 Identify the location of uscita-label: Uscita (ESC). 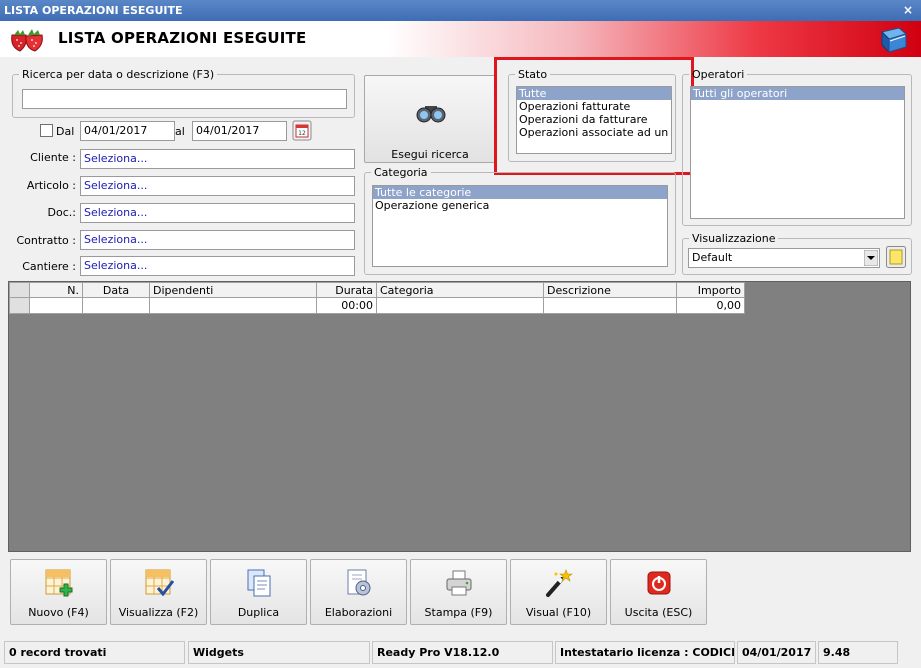
(658, 612).